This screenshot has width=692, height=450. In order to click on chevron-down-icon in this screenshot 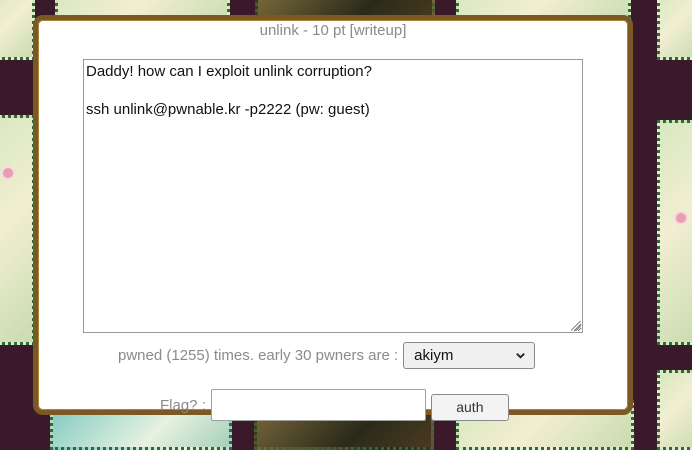, I will do `click(520, 355)`.